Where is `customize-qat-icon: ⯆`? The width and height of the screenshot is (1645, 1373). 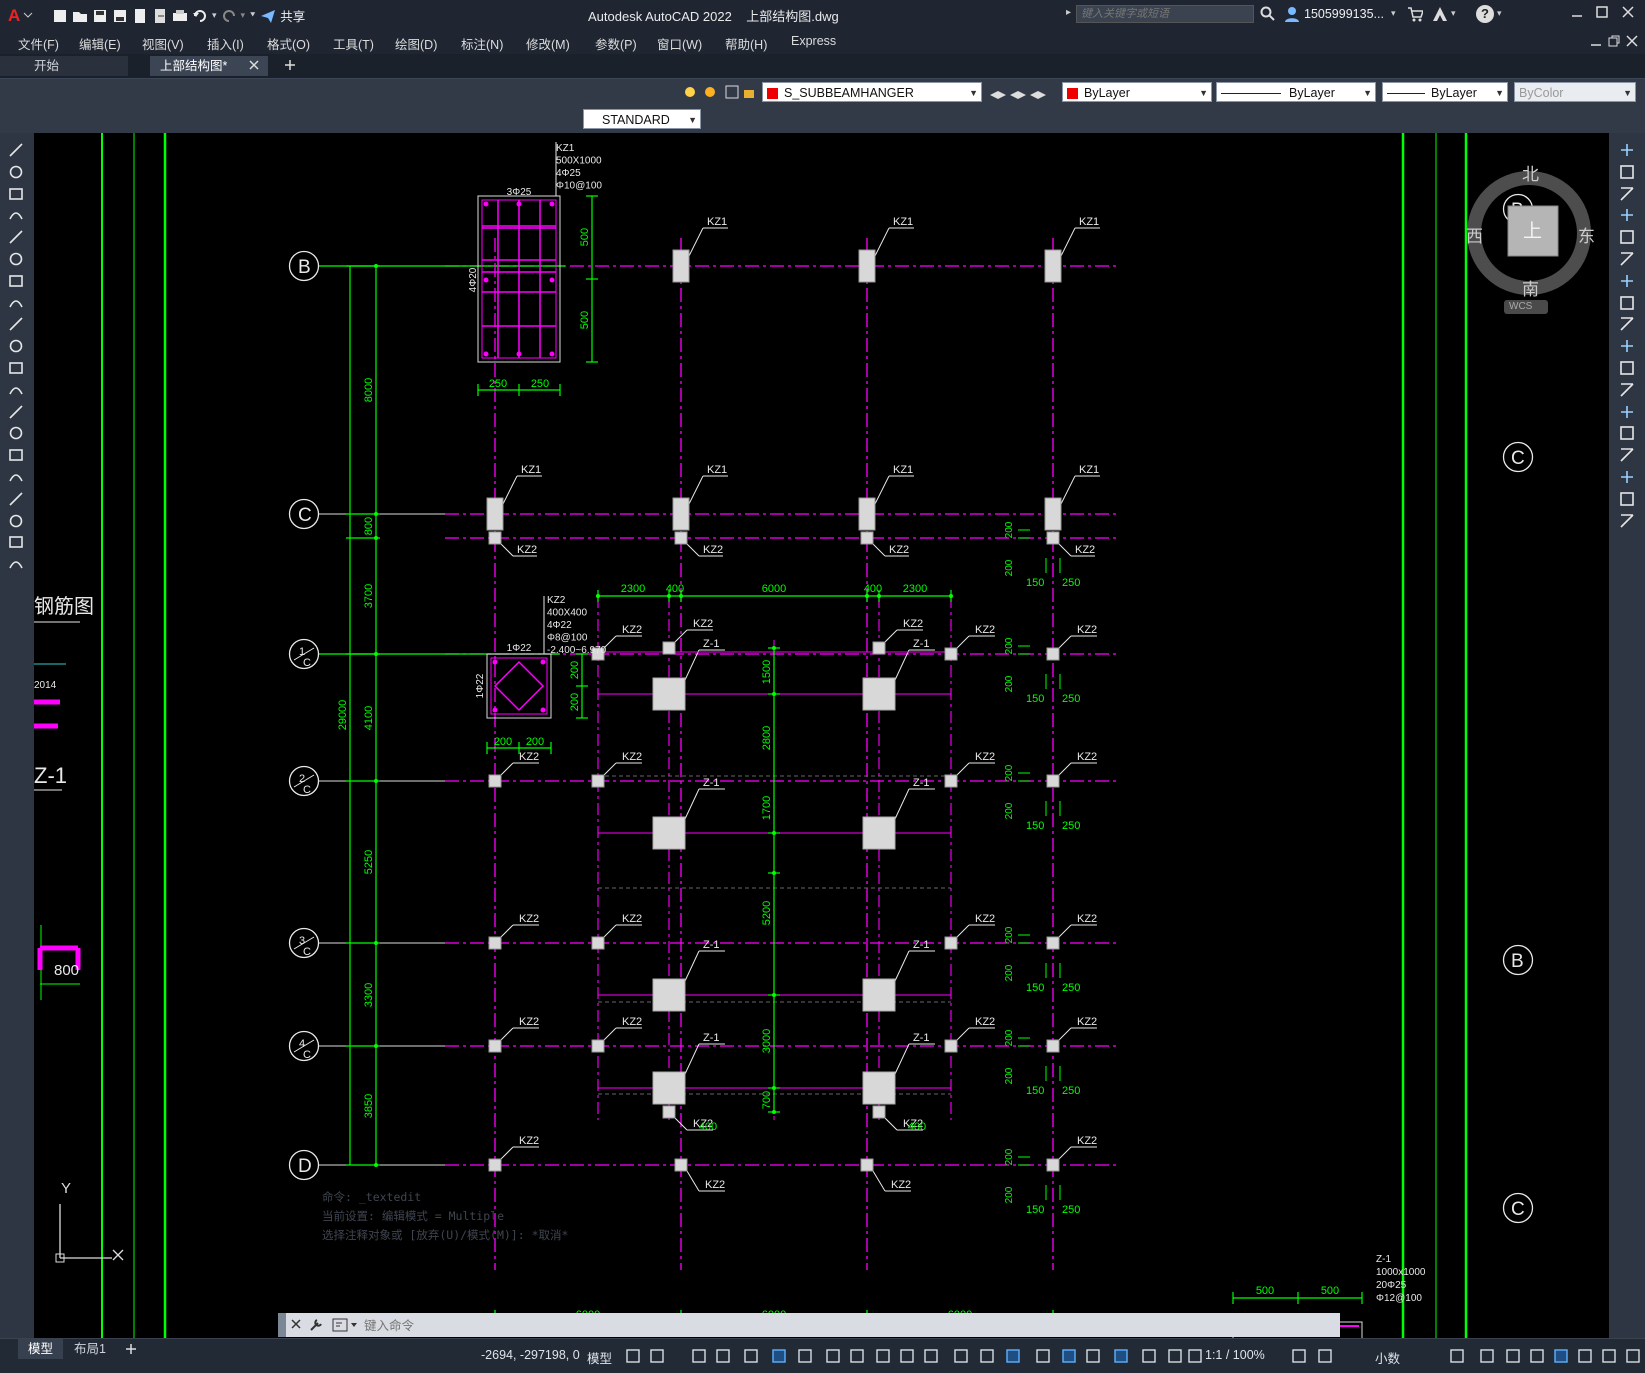
customize-qat-icon: ⯆ is located at coordinates (252, 15).